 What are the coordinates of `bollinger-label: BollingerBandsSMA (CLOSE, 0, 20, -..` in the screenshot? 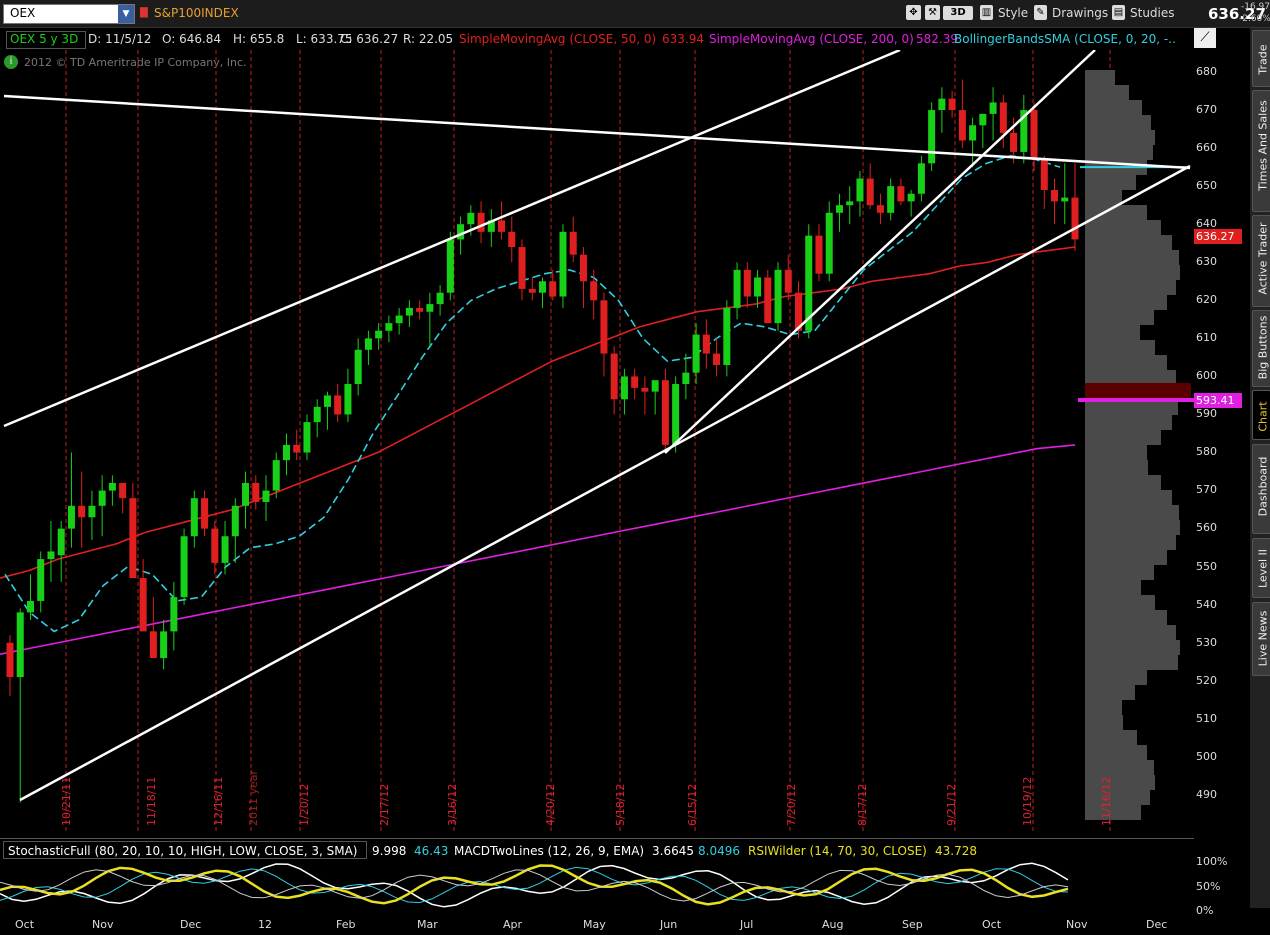 It's located at (1065, 39).